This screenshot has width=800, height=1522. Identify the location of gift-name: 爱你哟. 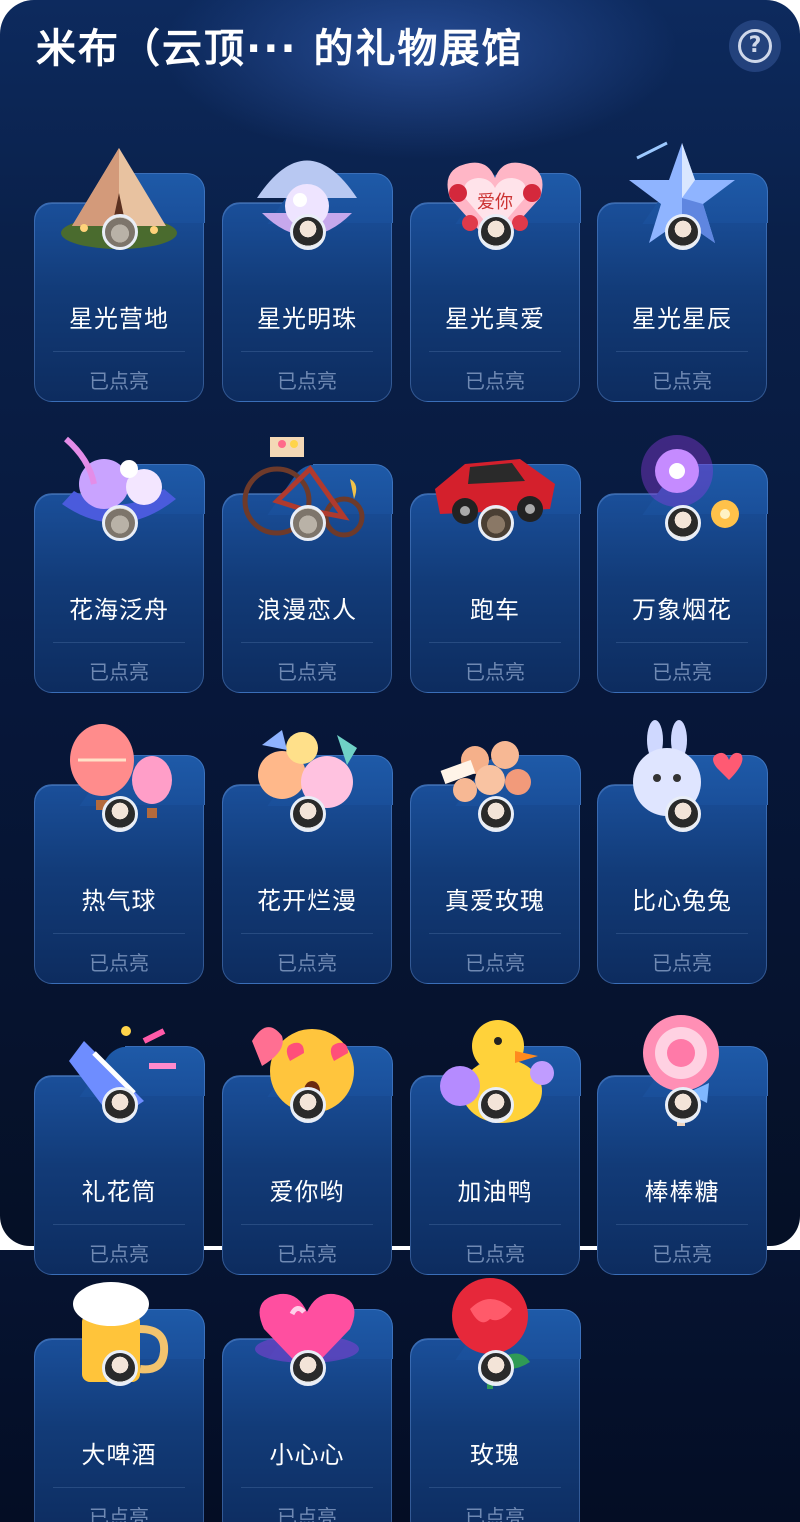
(307, 1192).